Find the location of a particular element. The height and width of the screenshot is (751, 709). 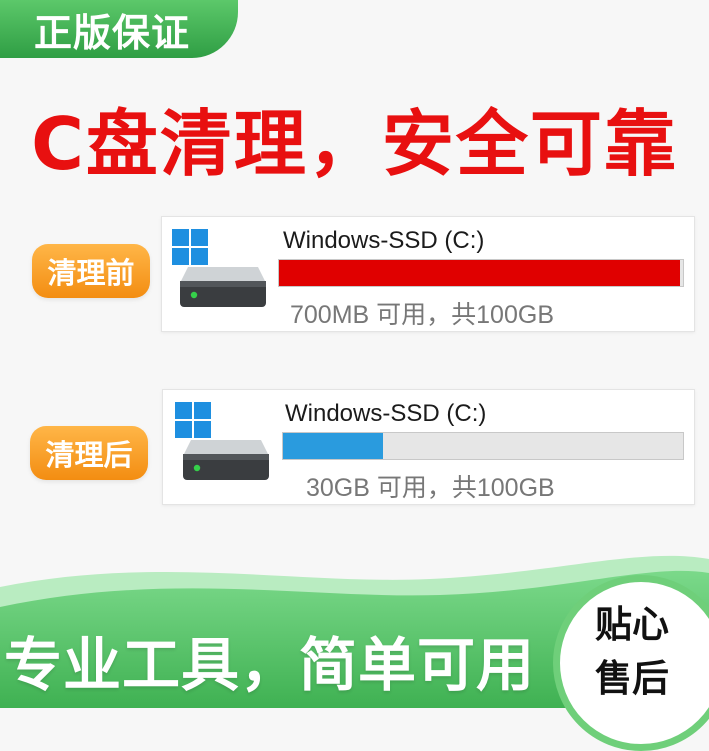

after-sales-line1: 贴心 is located at coordinates (632, 624).